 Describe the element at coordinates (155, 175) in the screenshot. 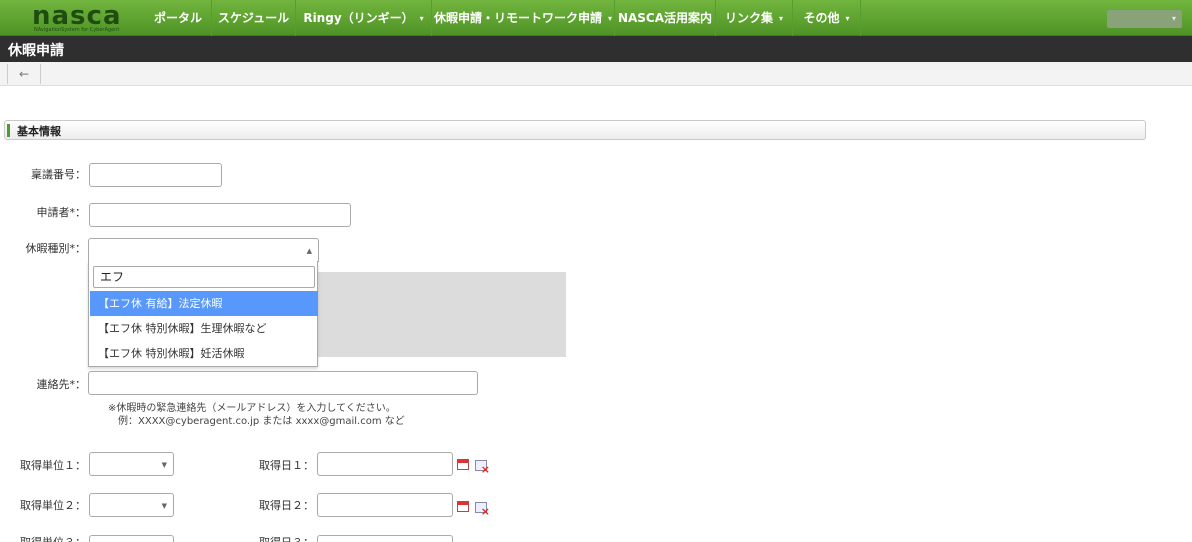

I see `proposal-number-input` at that location.